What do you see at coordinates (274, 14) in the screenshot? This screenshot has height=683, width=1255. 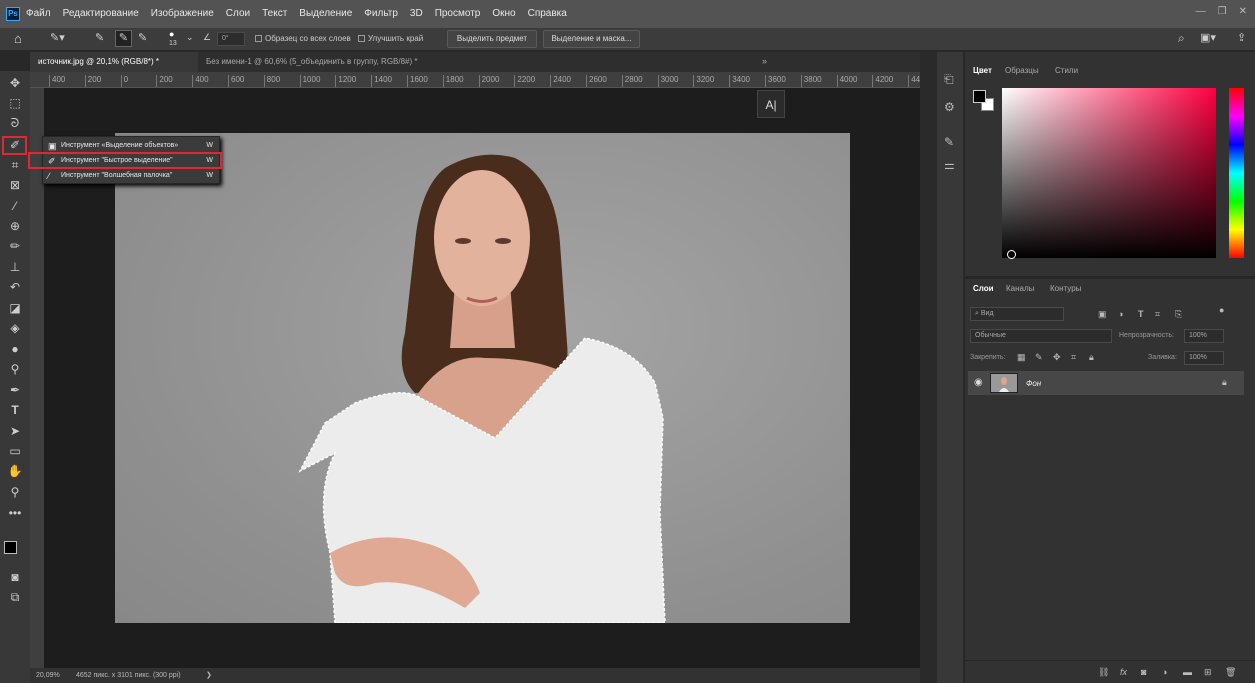 I see `menu-text: Текст` at bounding box center [274, 14].